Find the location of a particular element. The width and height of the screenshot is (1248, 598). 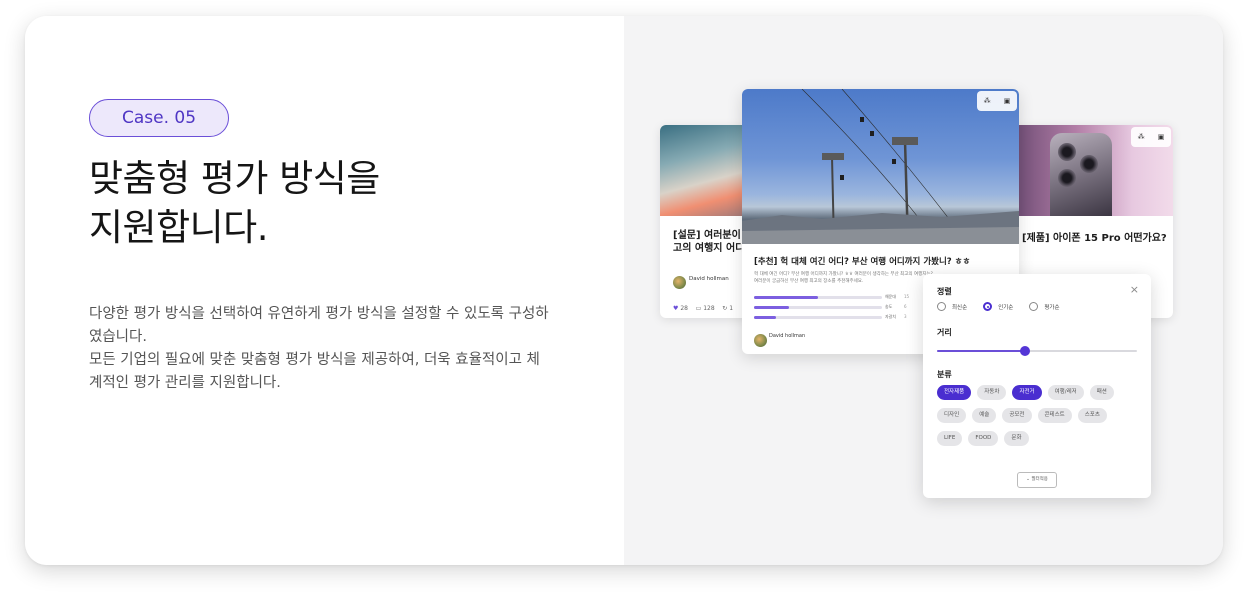

headline-line: 지원합니다. is located at coordinates (178, 227).